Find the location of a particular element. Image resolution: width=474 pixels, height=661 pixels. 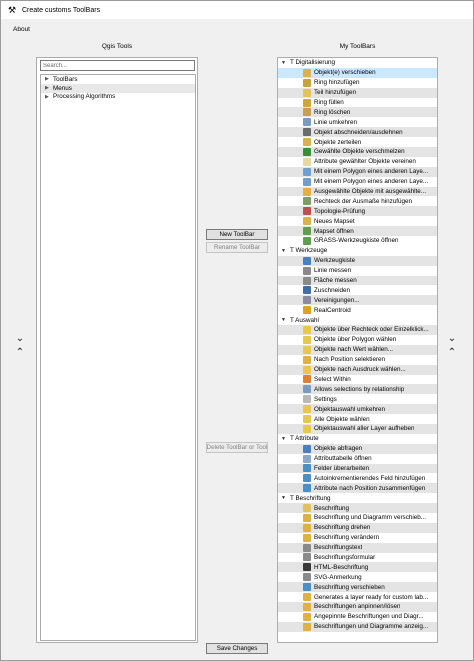

tree-item-menus: ▶ Menus is located at coordinates (118, 88).